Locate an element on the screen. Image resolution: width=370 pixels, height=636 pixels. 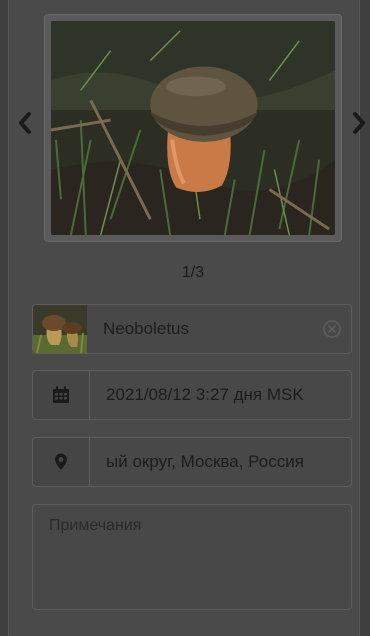
taxon-thumbnail is located at coordinates (60, 329).